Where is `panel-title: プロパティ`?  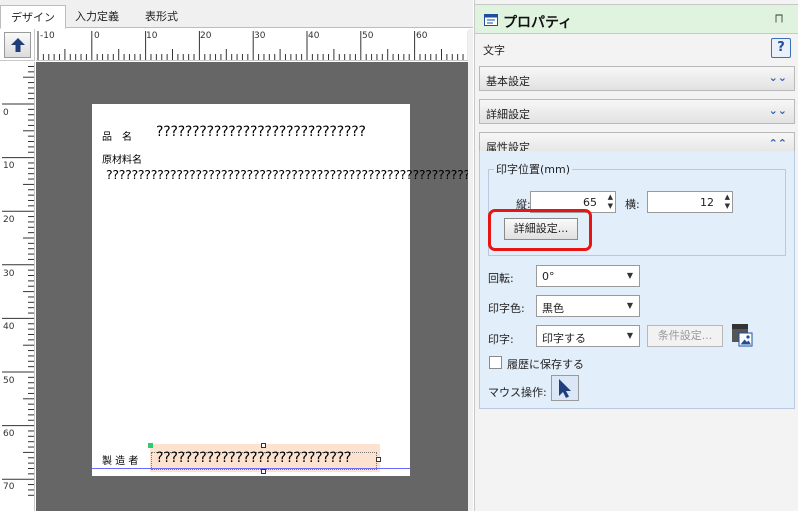
panel-title: プロパティ is located at coordinates (538, 23).